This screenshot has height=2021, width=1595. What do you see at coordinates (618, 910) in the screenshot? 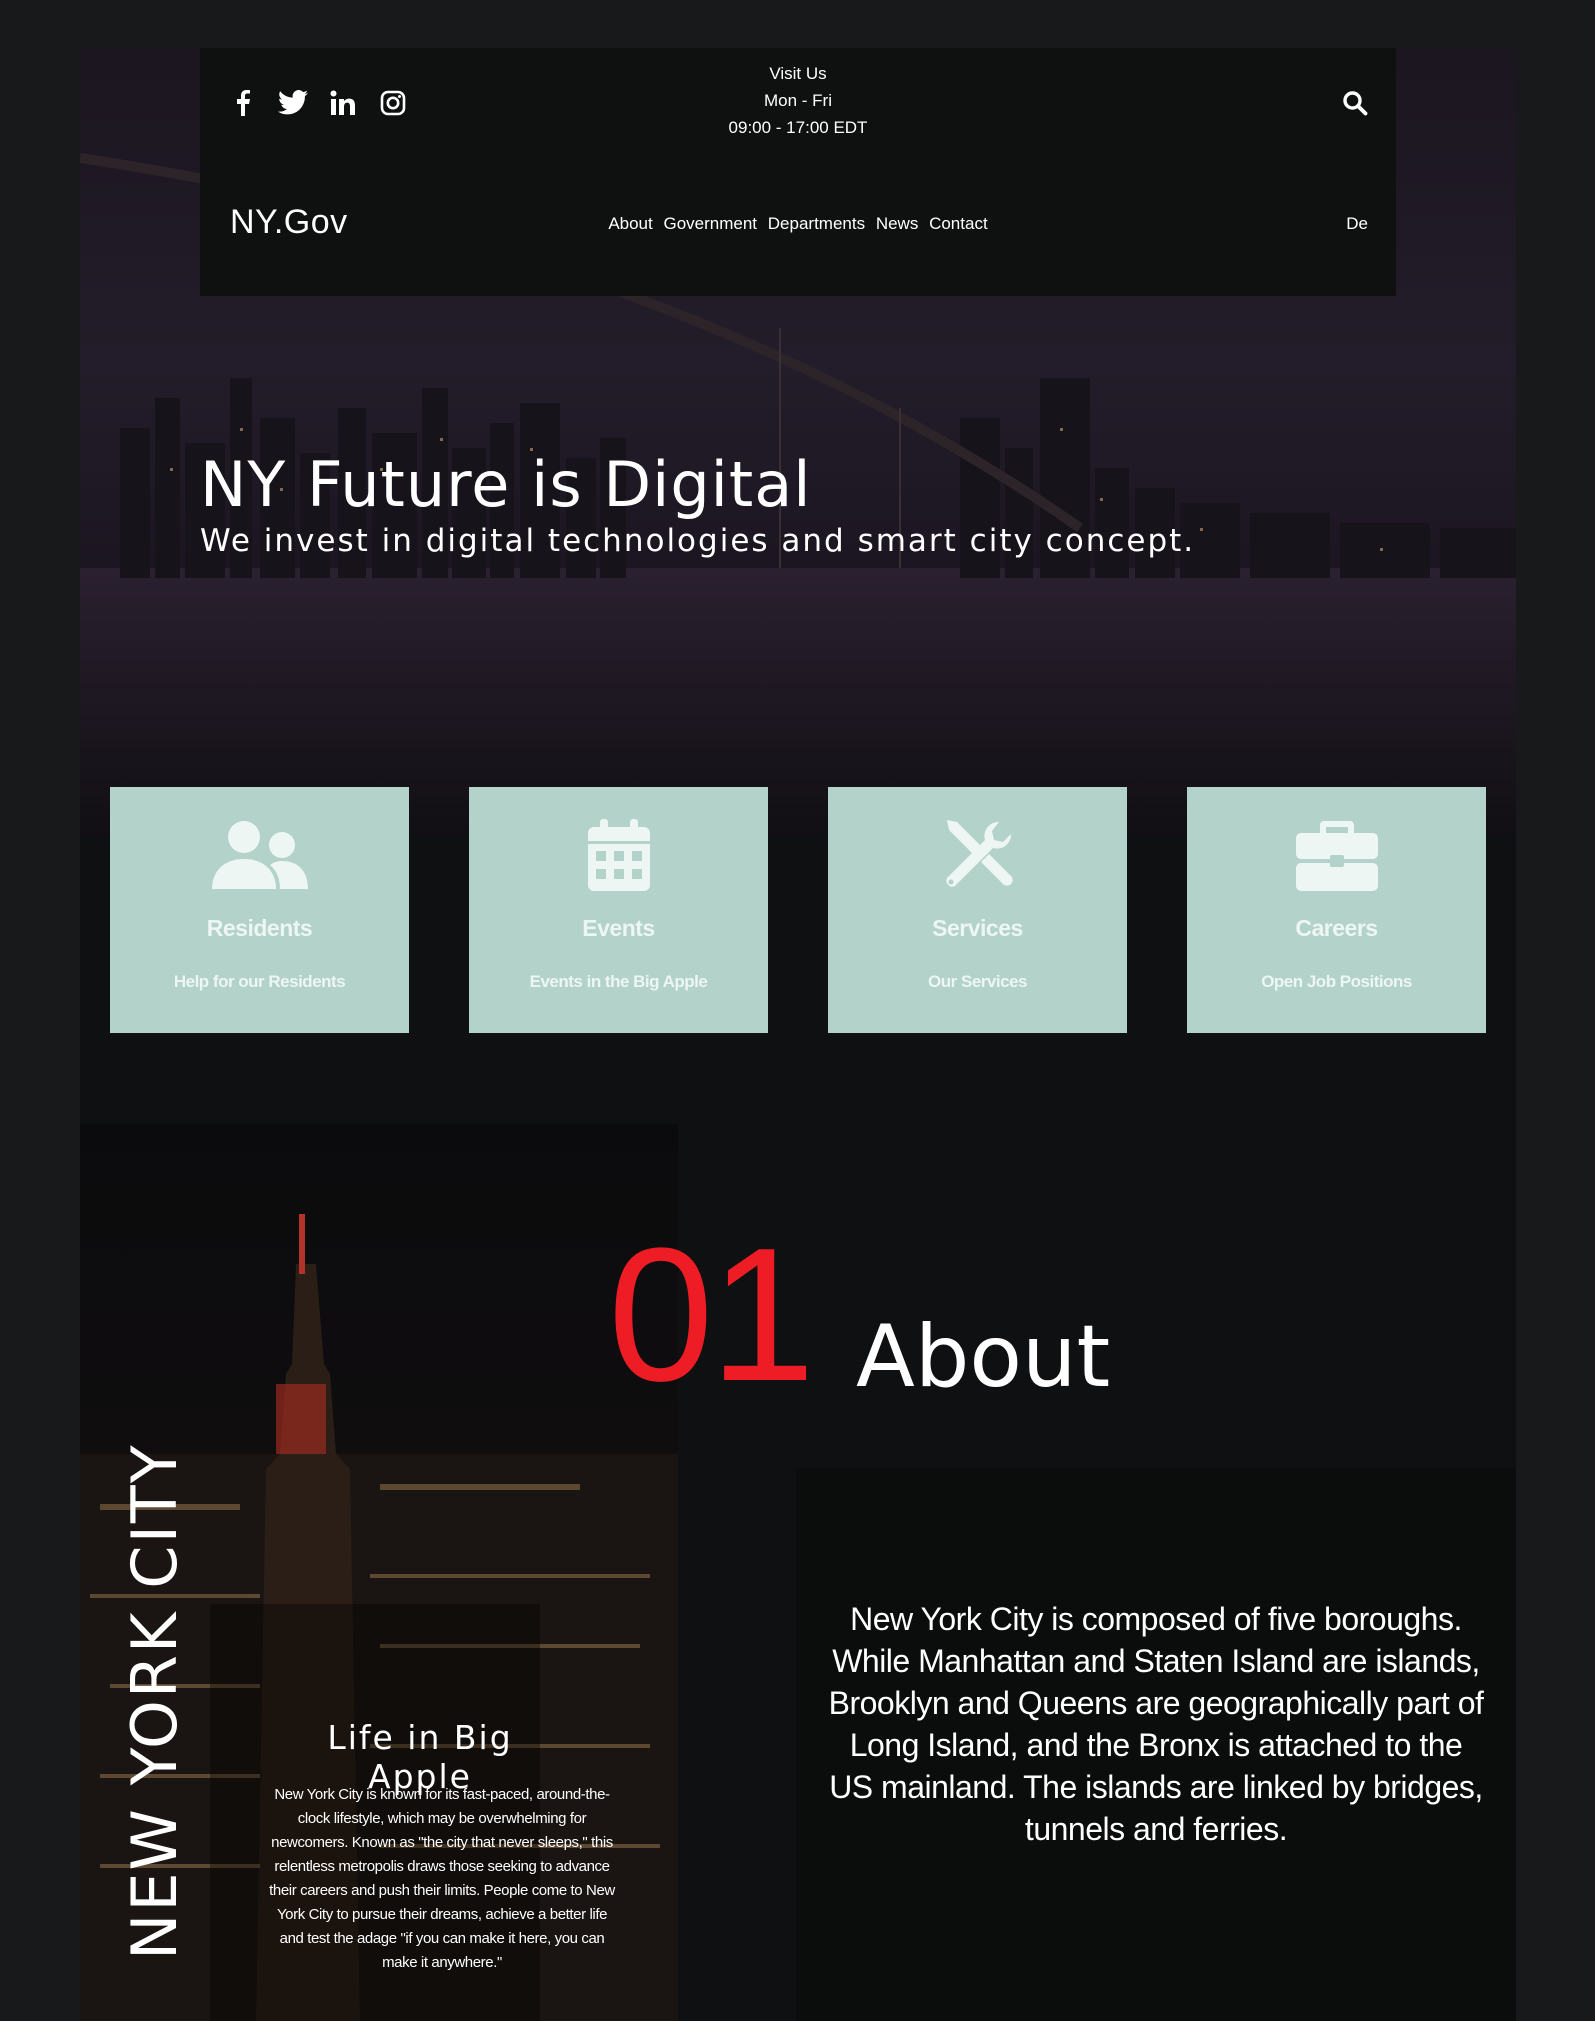
I see `card-events: Events Events in the Big Apple` at bounding box center [618, 910].